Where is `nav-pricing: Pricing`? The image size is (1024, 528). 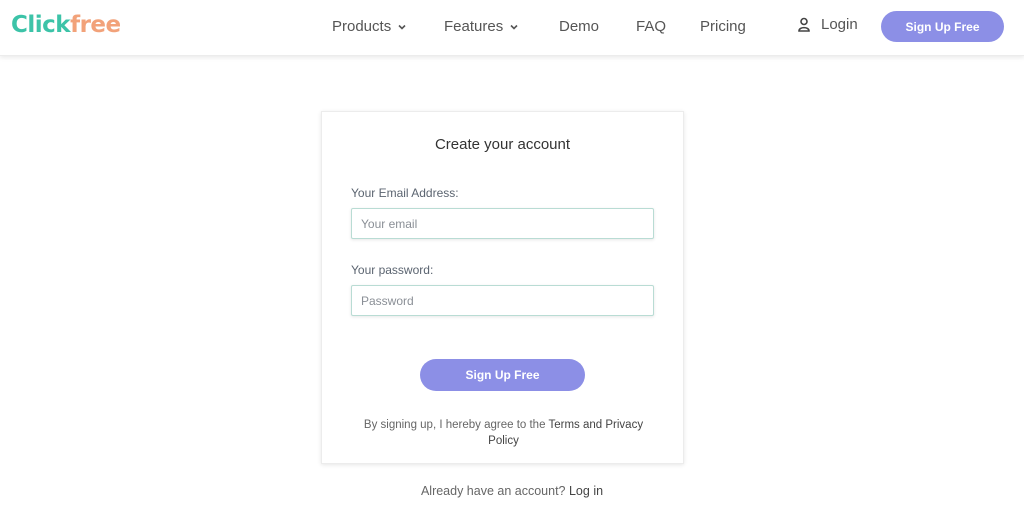
nav-pricing: Pricing is located at coordinates (723, 26).